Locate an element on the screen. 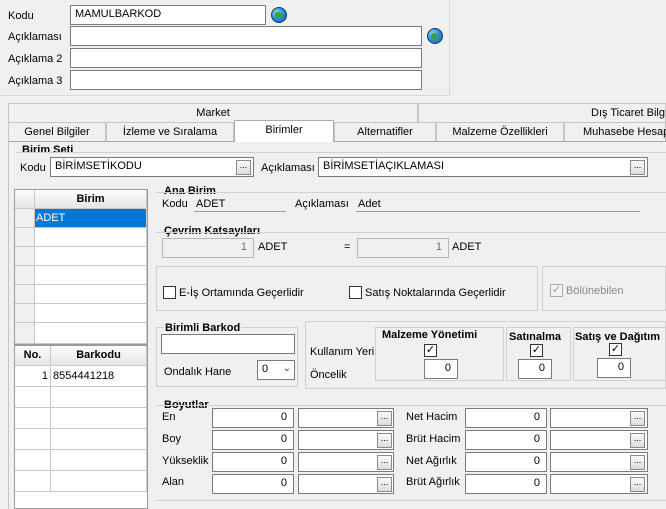  aciklama2-label: Açıklama 2 is located at coordinates (35, 59).